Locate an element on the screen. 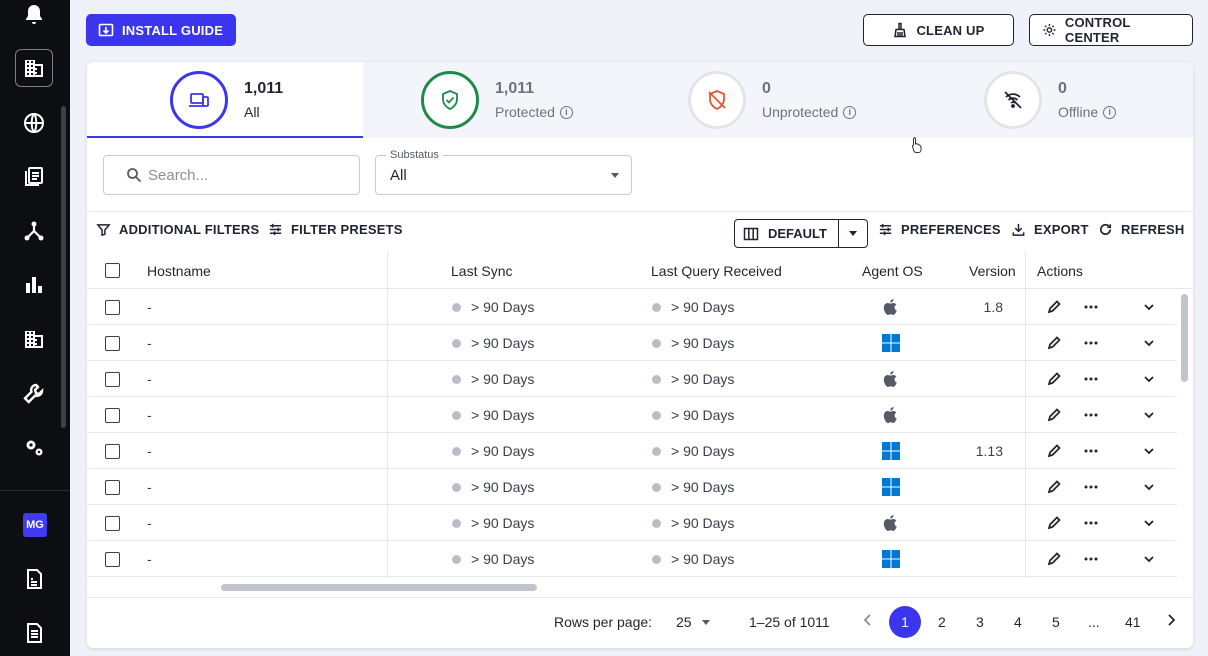  columns-icon is located at coordinates (751, 233).